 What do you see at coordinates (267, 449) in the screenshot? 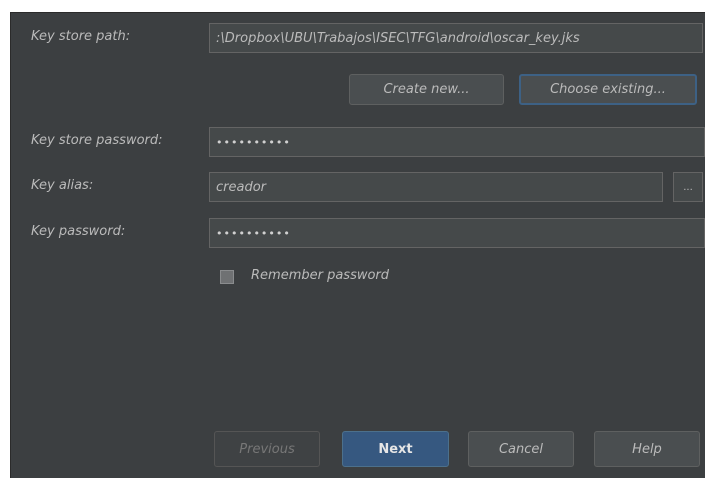
I see `previous-button: Previous` at bounding box center [267, 449].